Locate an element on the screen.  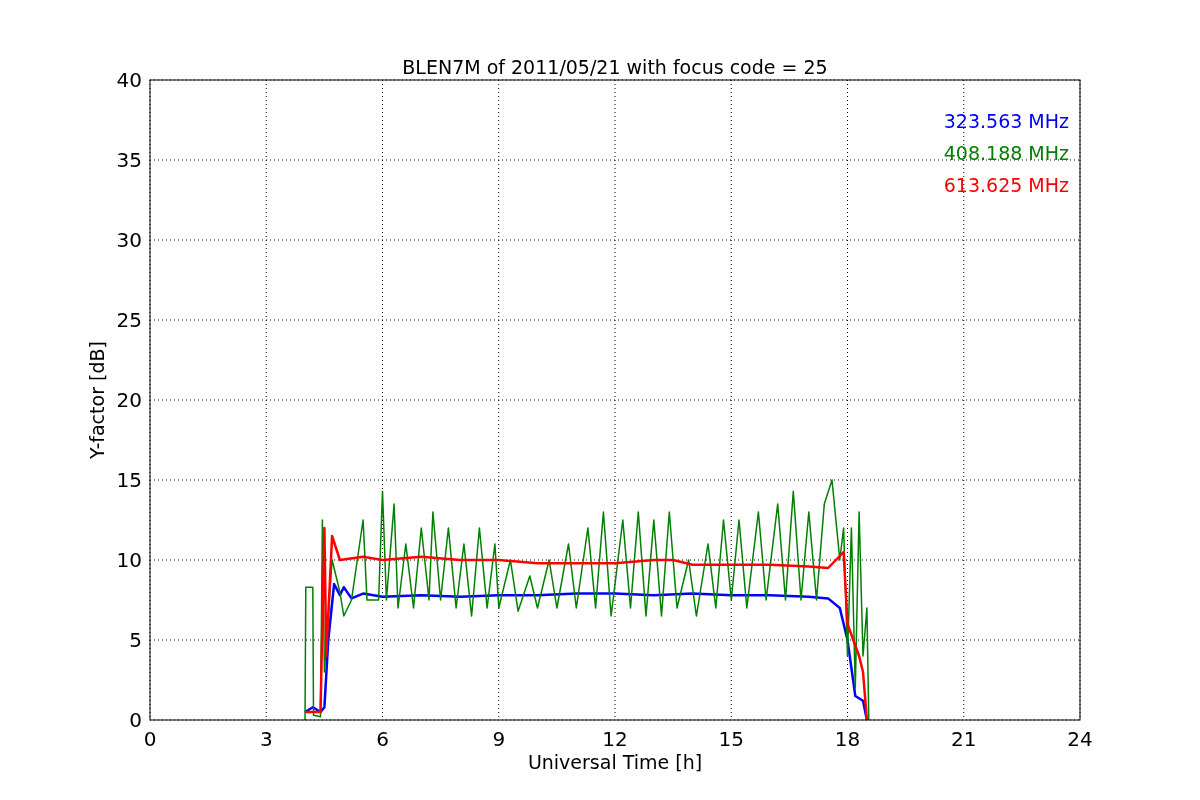
tick-label: 24 is located at coordinates (1080, 739).